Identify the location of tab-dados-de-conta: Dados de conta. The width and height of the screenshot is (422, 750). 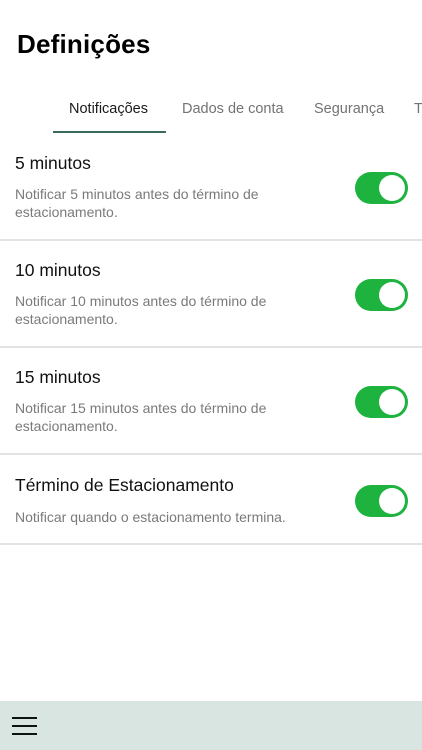
(233, 113).